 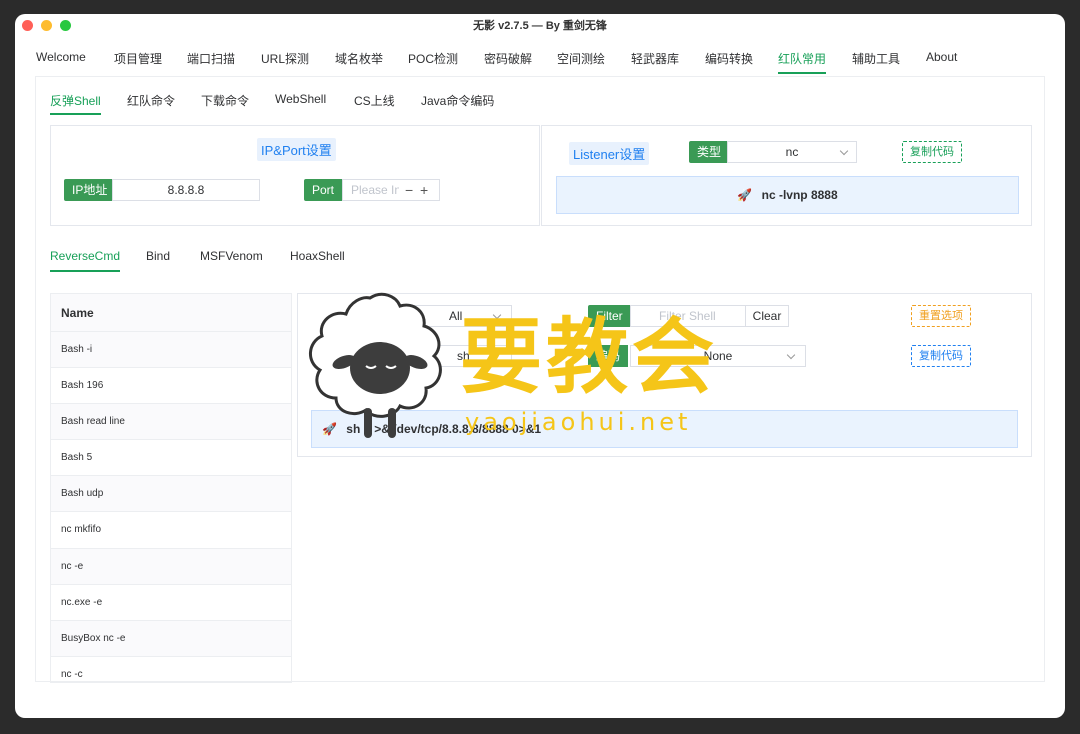 I want to click on port-increment-button: +, so click(x=424, y=190).